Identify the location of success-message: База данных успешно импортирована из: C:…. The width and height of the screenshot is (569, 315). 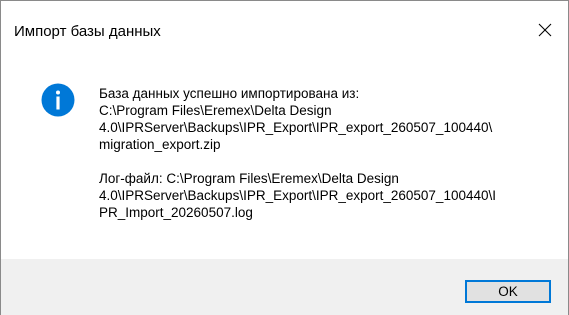
(296, 119).